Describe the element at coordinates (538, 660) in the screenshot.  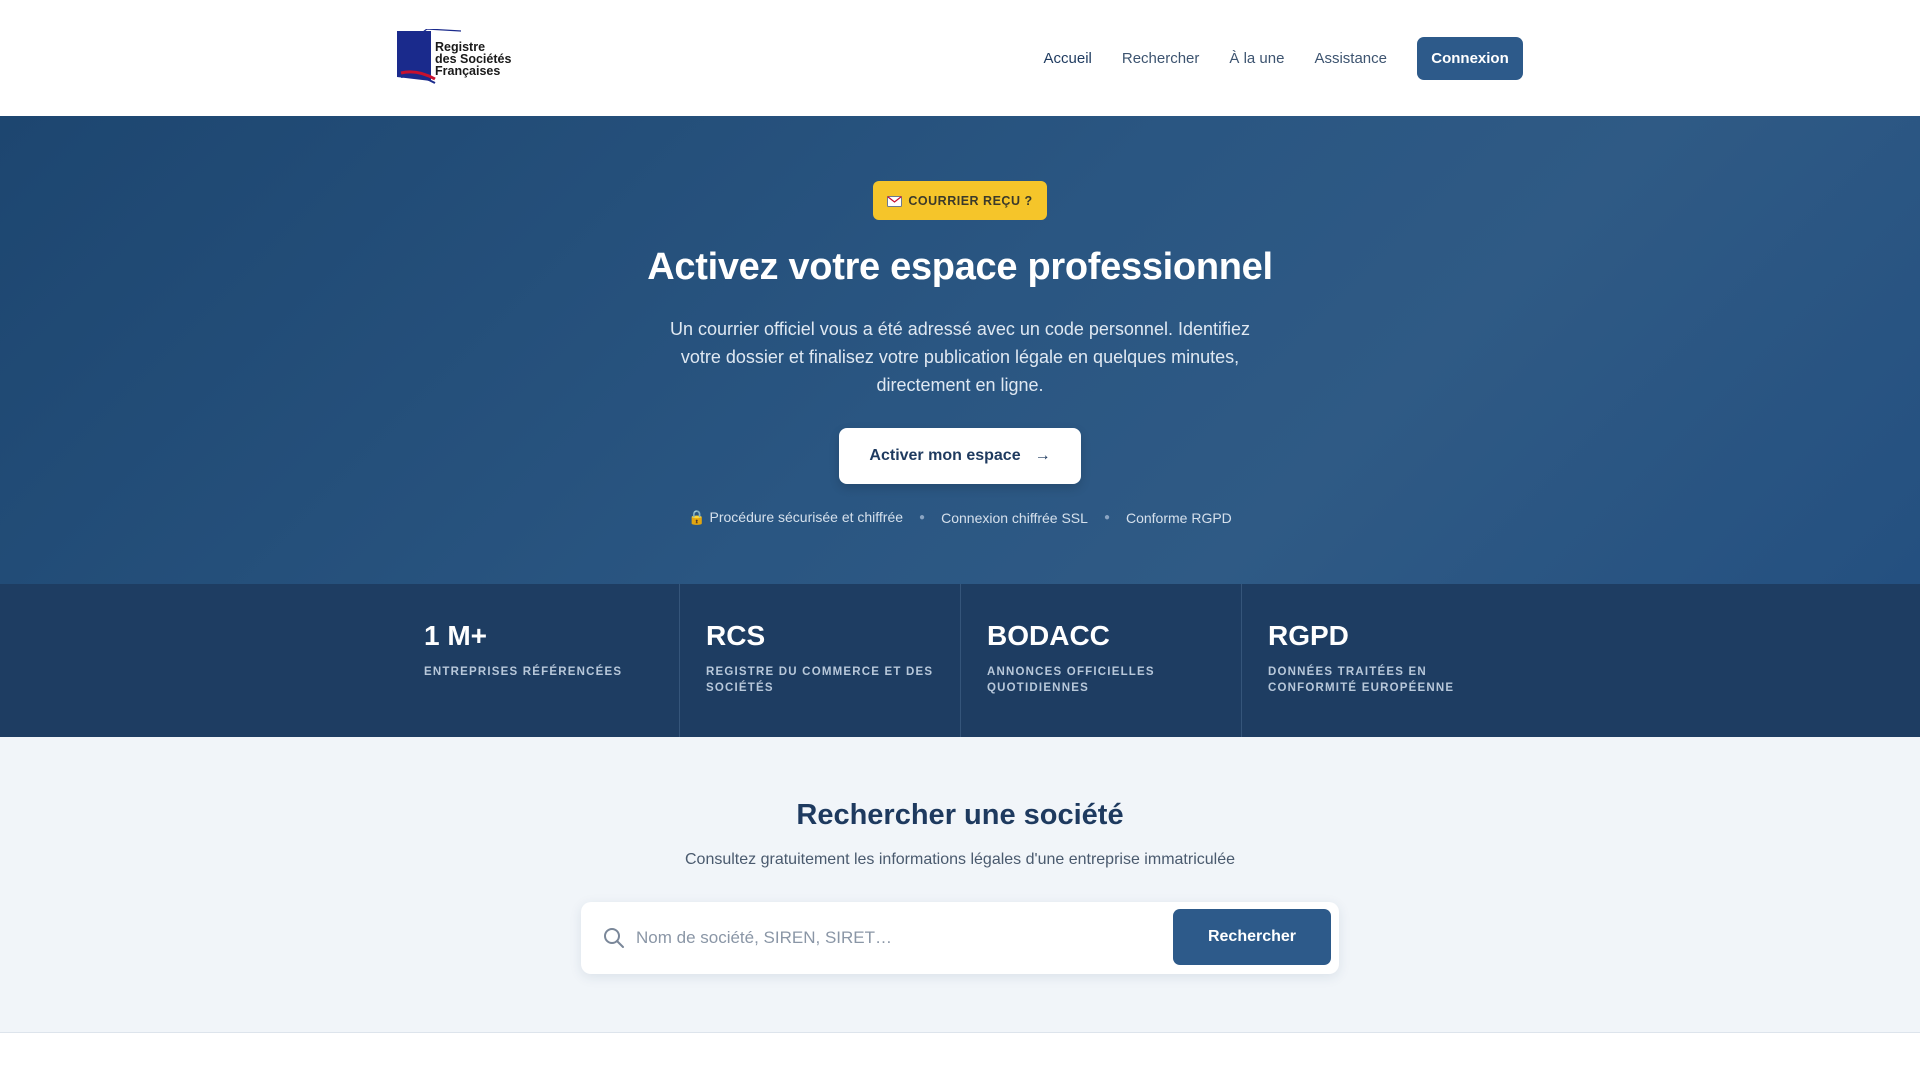
I see `stat-companies: 1 M+ ENTREPRISES RÉFÉRENCÉES` at that location.